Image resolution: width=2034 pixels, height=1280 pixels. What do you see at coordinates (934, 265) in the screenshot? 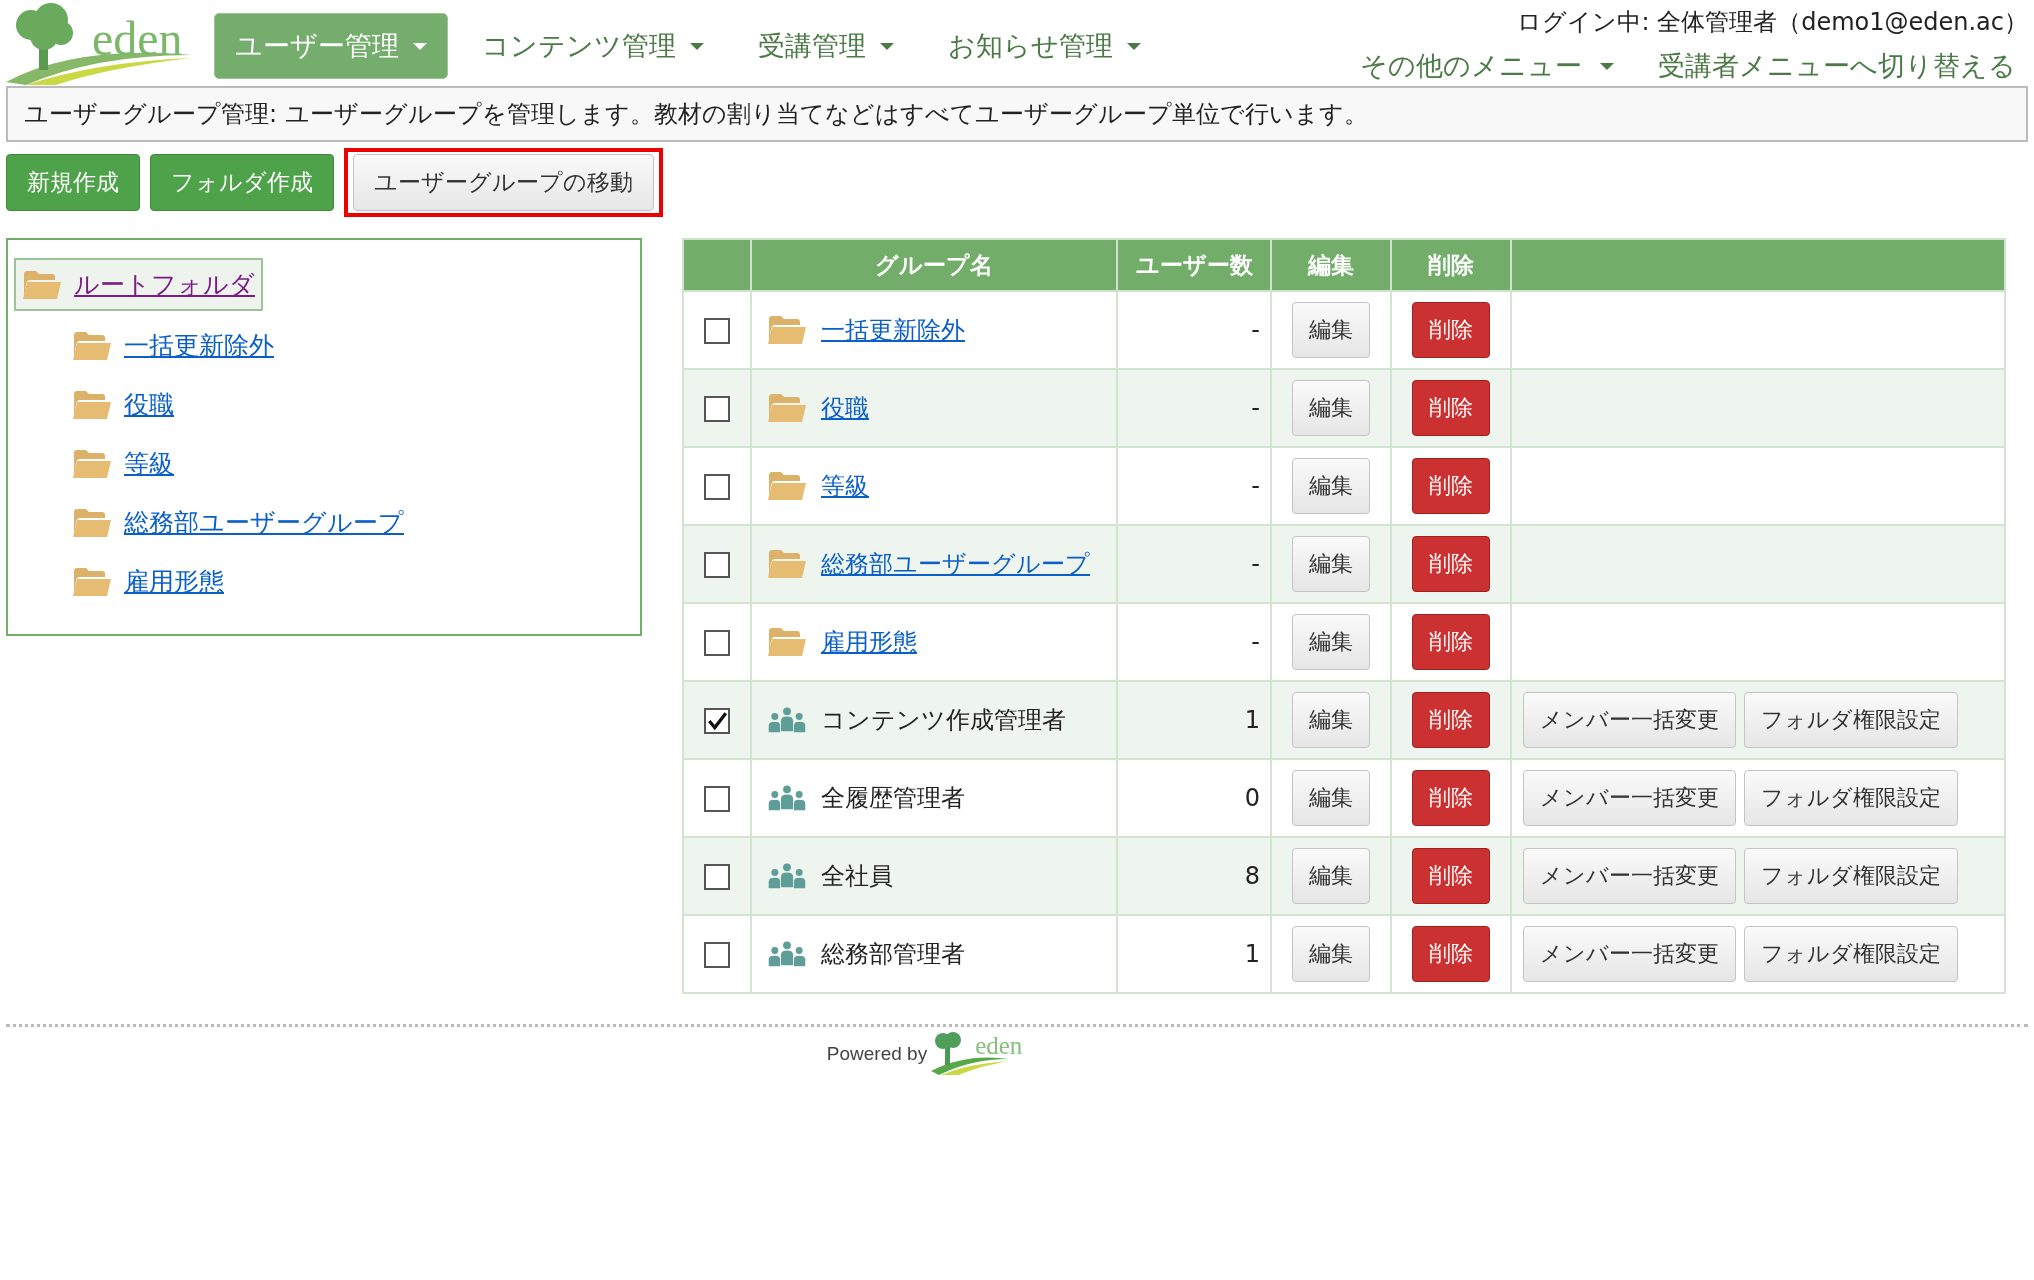
I see `column-header: グループ名` at bounding box center [934, 265].